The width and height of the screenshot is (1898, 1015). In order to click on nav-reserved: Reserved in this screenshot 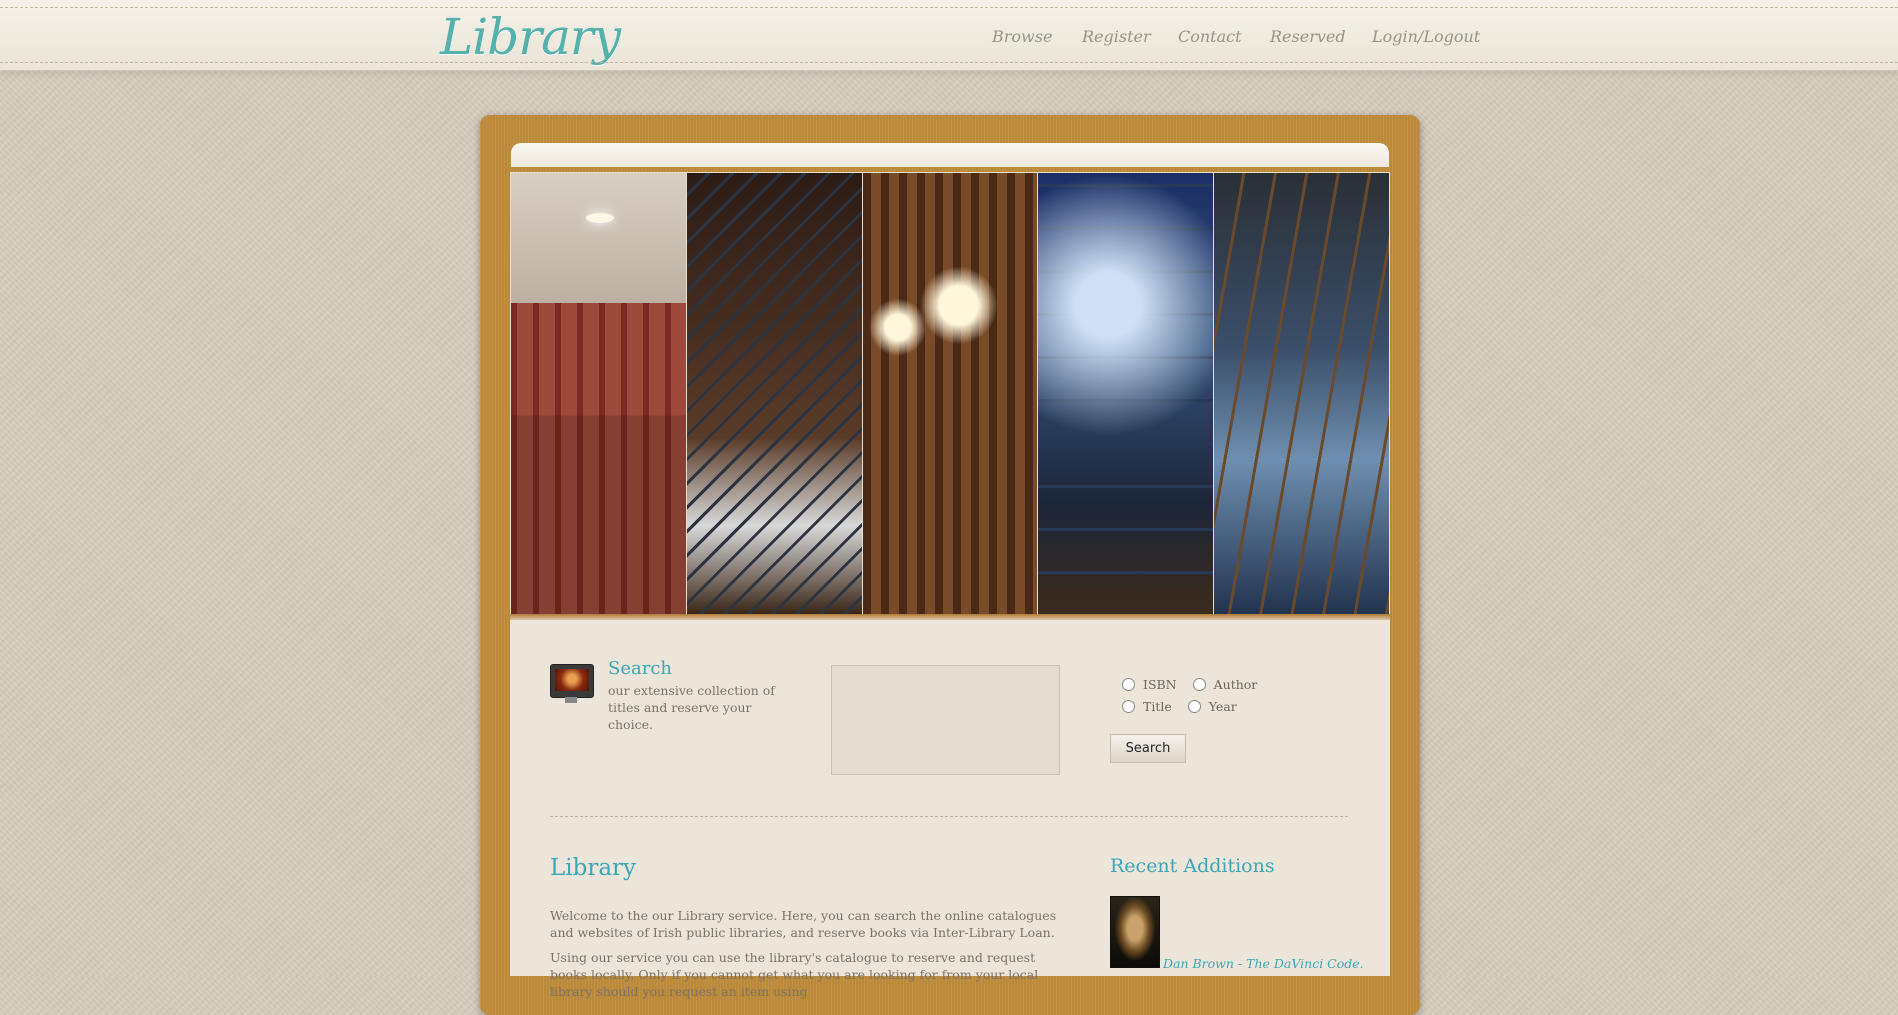, I will do `click(1308, 36)`.